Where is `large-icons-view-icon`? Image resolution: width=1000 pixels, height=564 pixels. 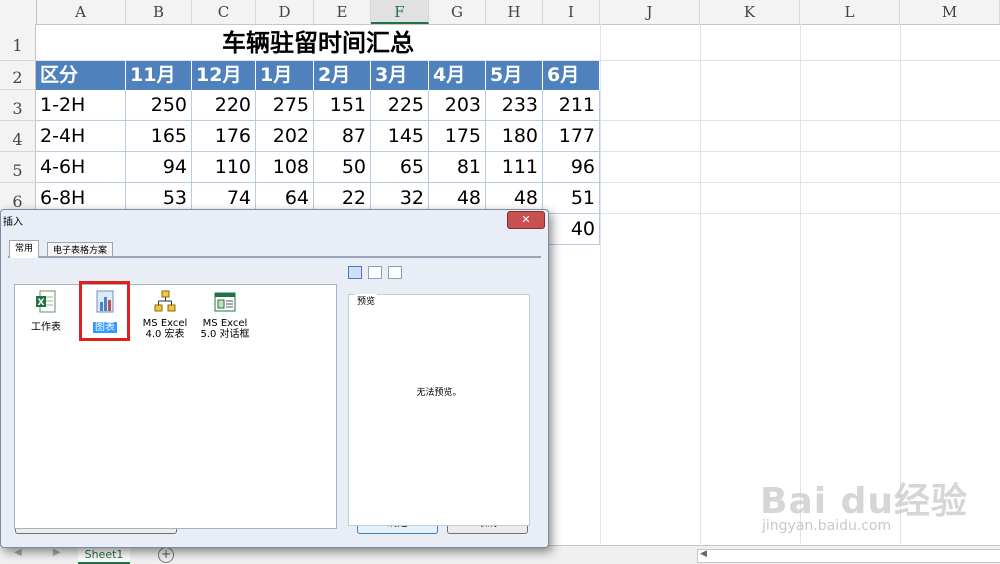
large-icons-view-icon is located at coordinates (355, 272).